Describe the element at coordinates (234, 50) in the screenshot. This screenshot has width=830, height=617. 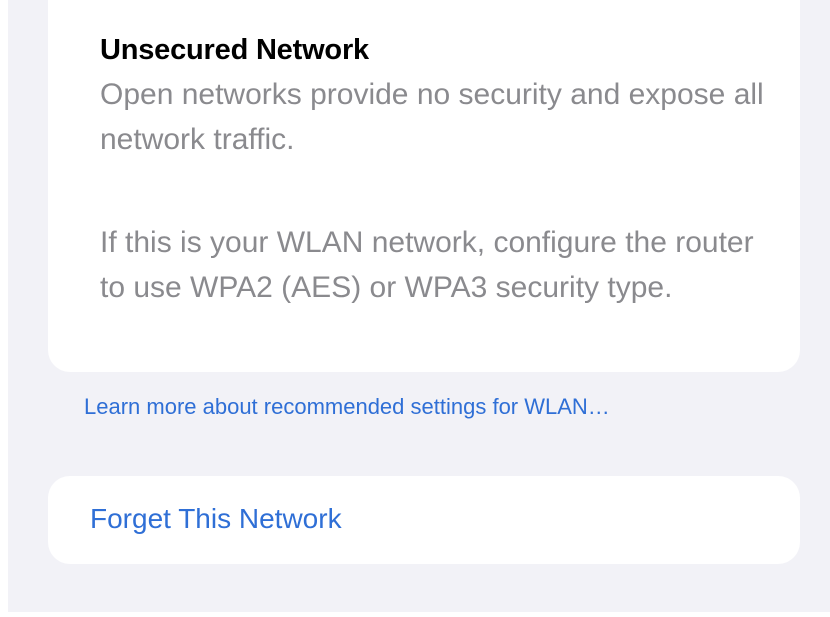
I see `warning-title: Unsecured Network` at that location.